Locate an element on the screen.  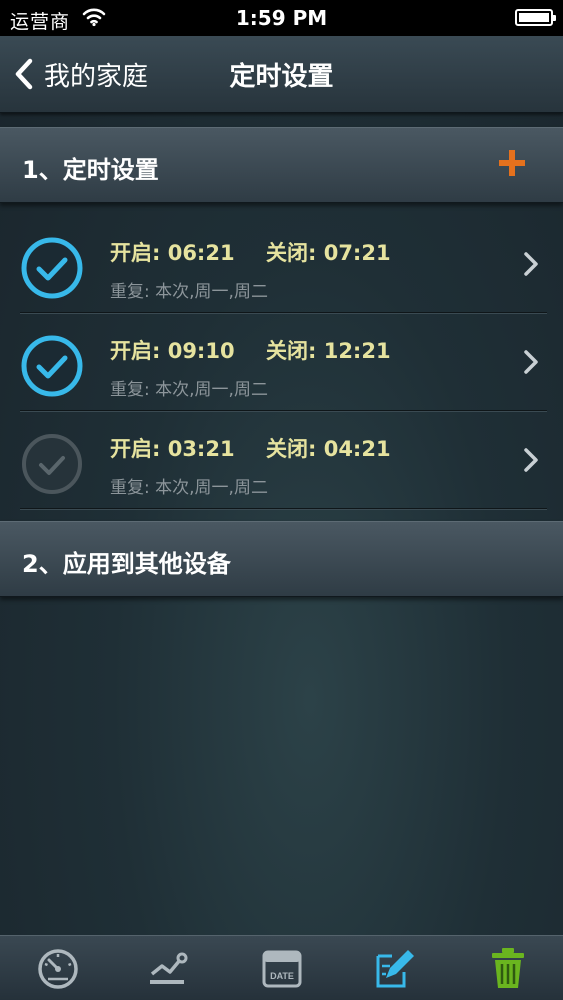
tab-bar: DATE is located at coordinates (281, 967).